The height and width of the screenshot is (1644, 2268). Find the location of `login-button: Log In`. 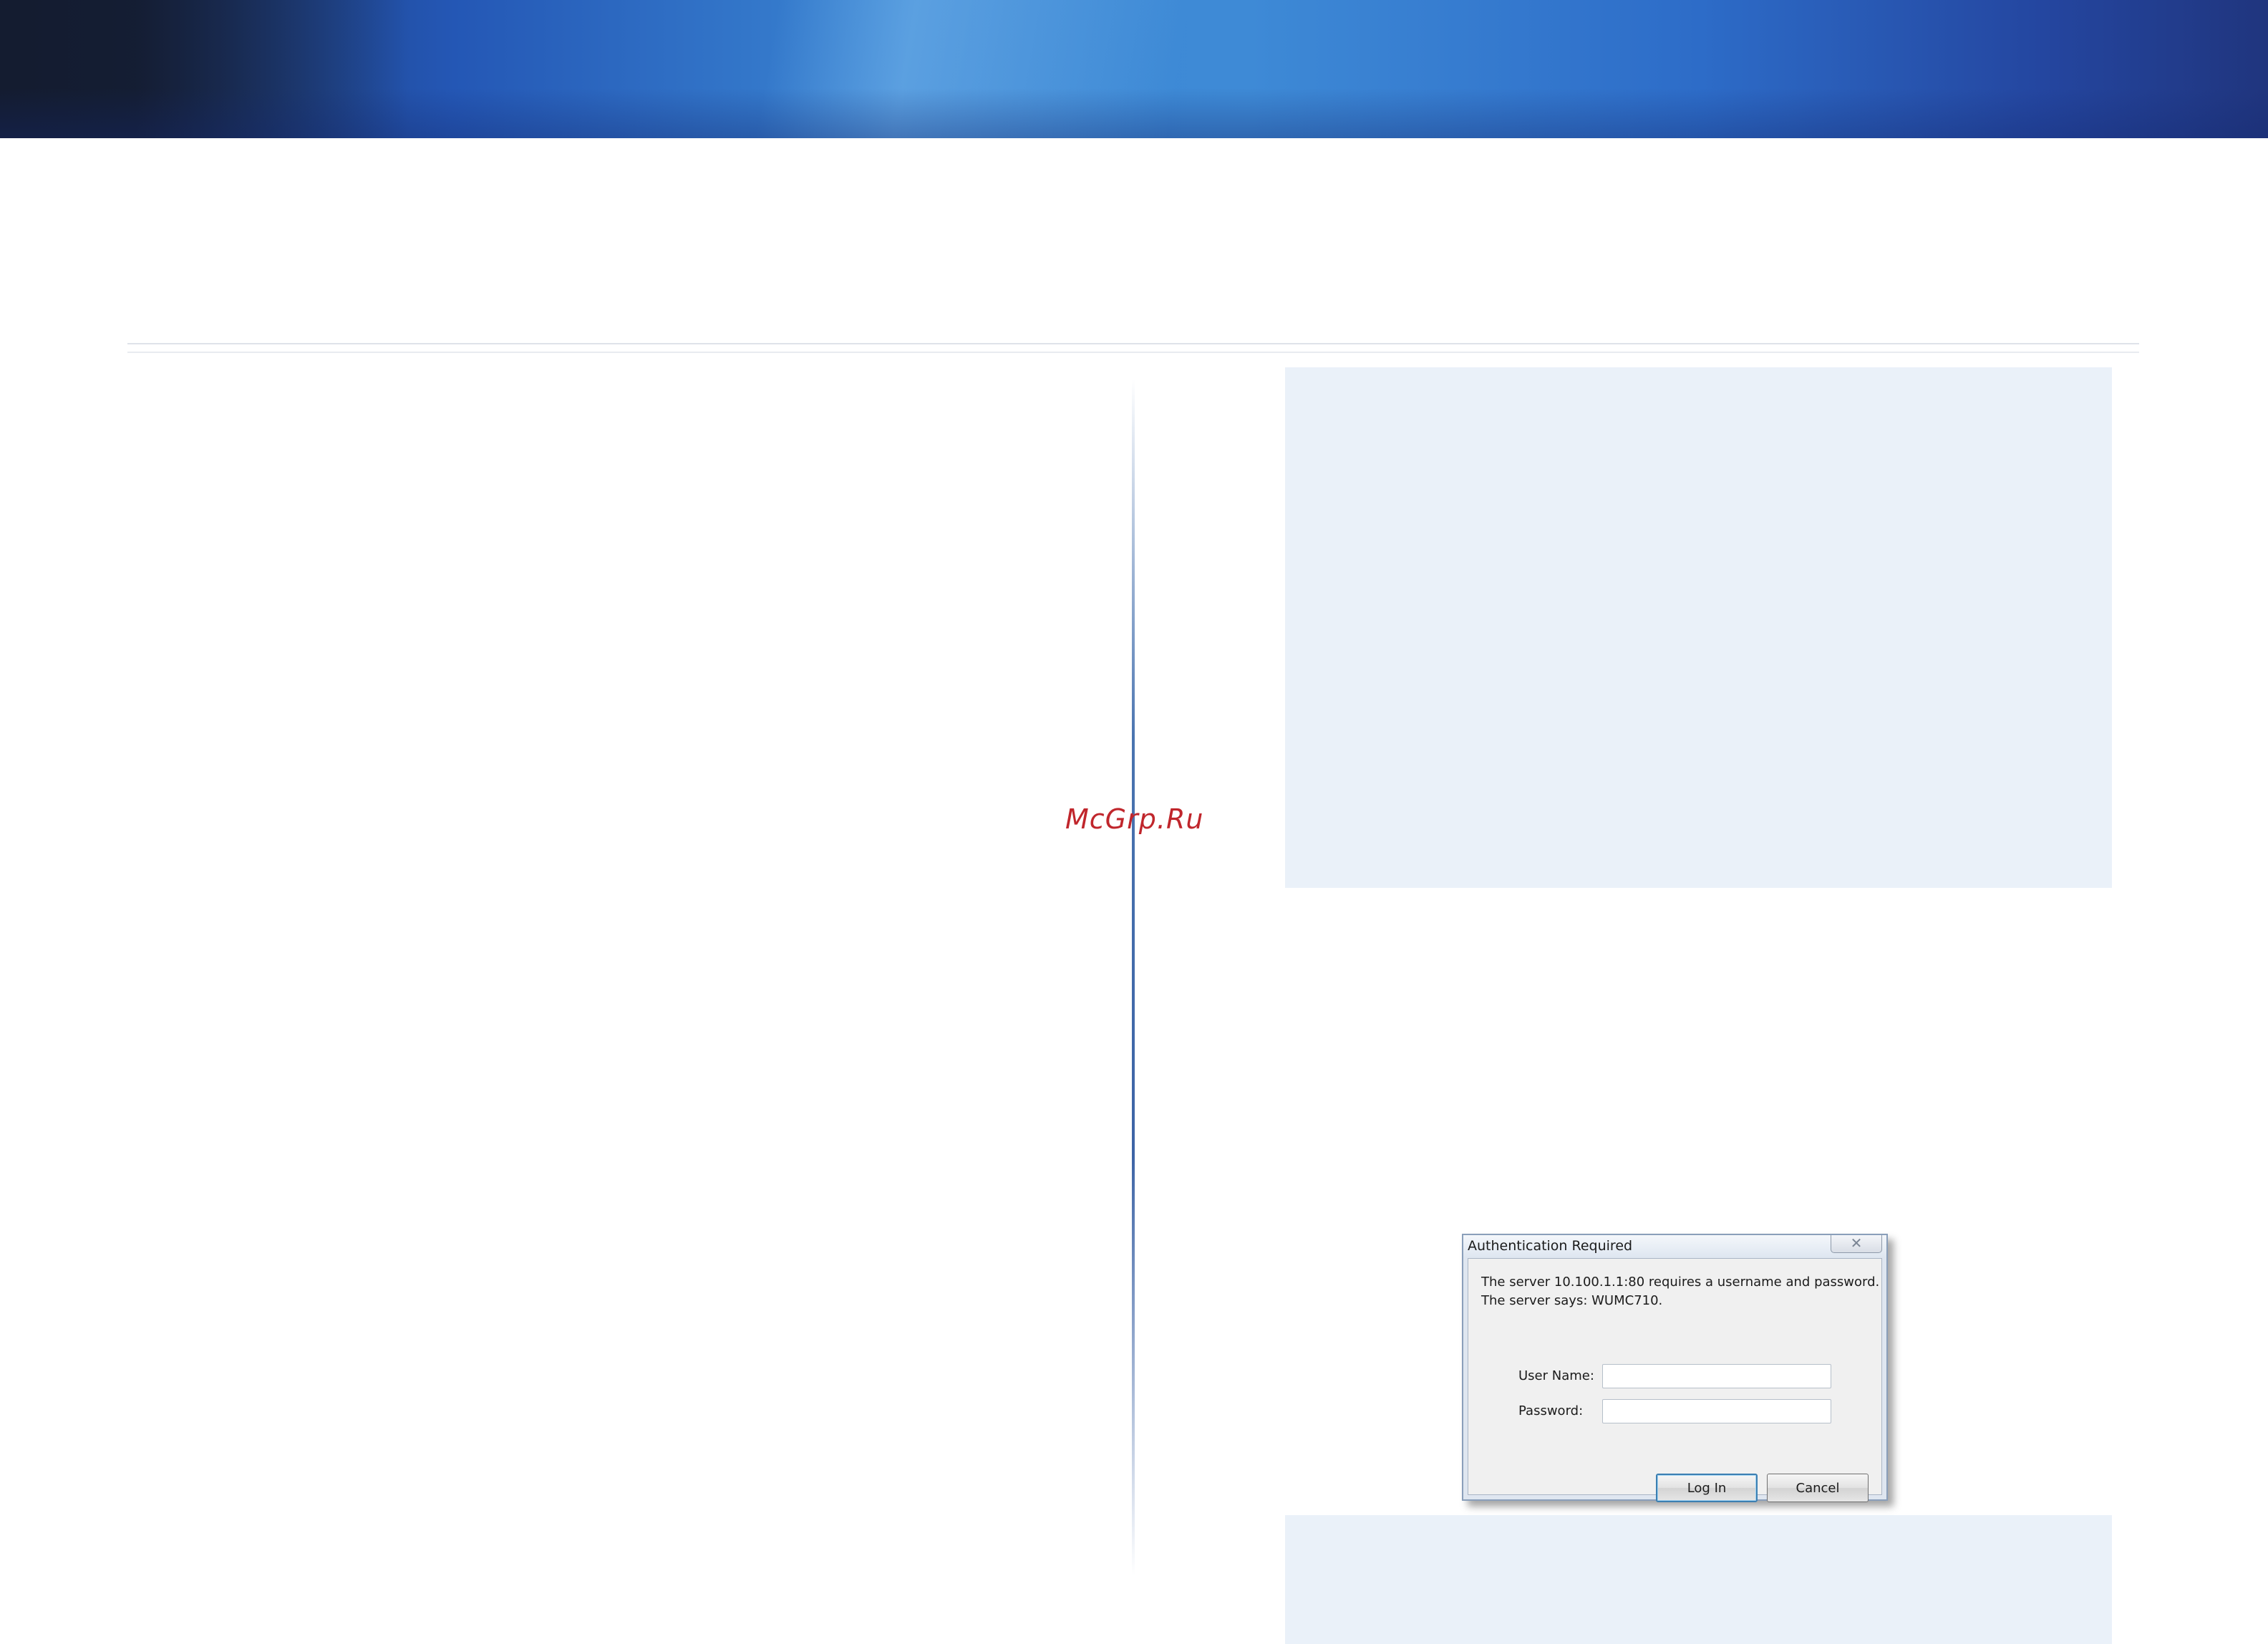

login-button: Log In is located at coordinates (1707, 1488).